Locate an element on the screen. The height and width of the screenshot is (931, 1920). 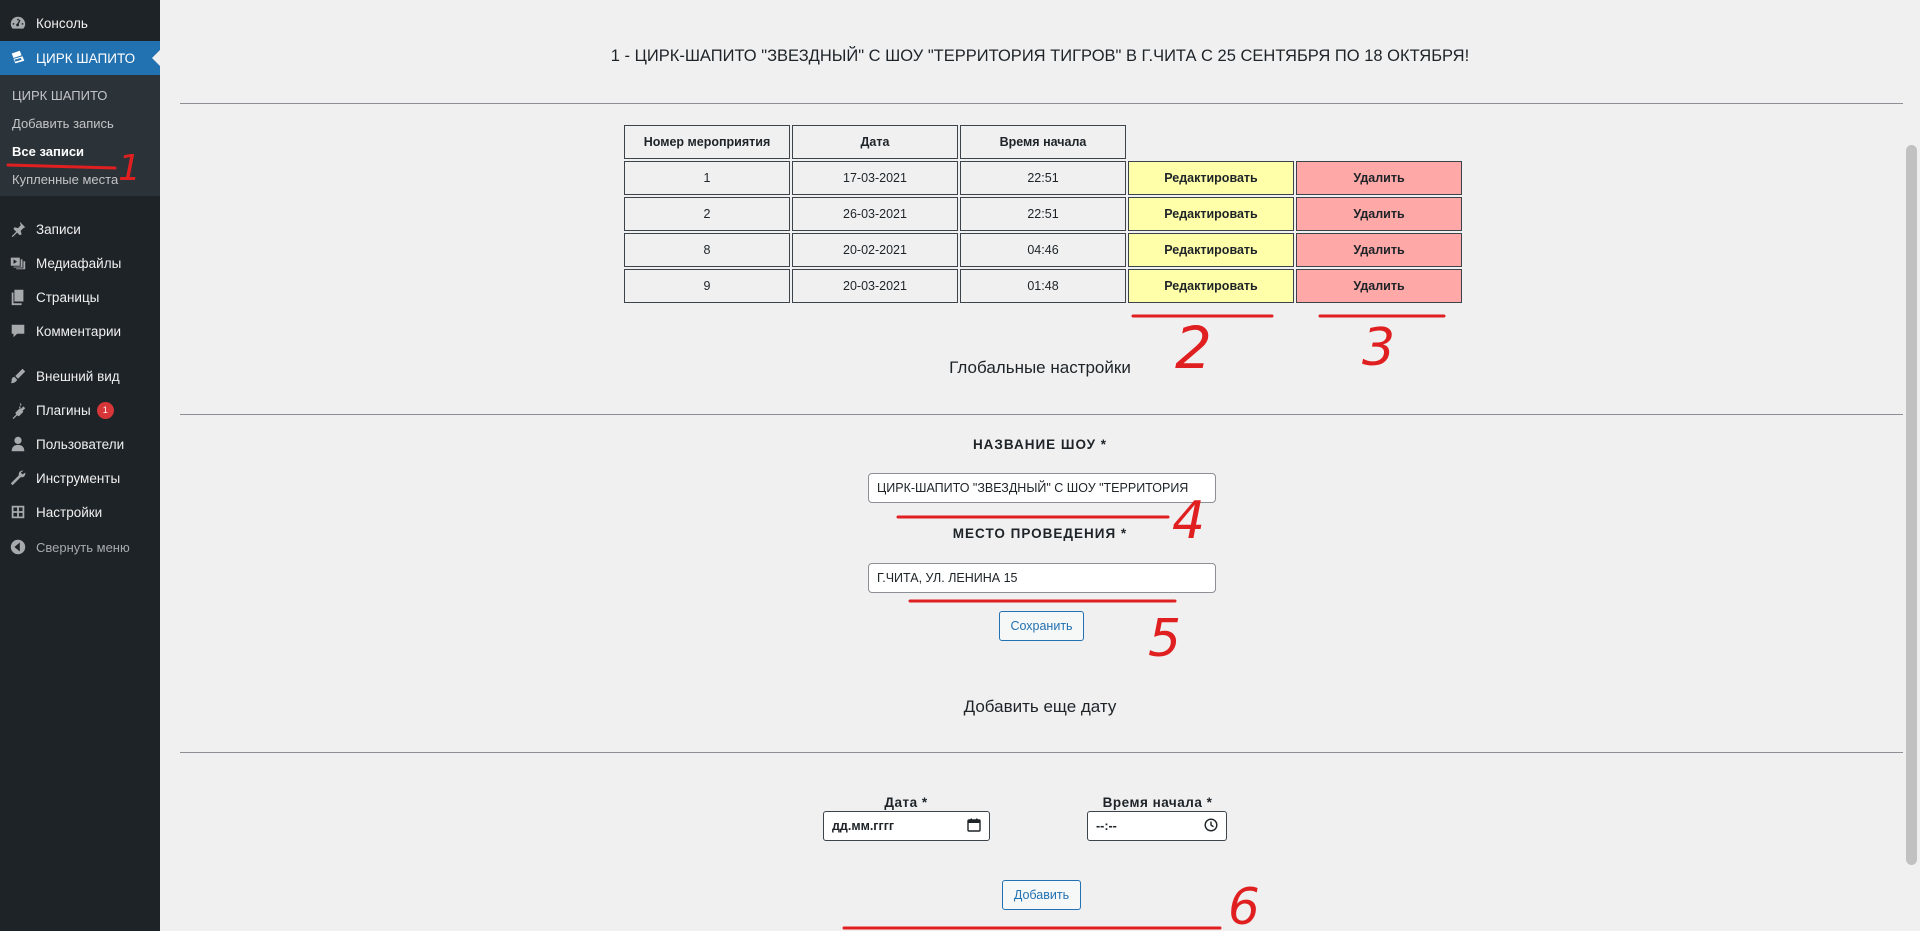
user-icon is located at coordinates (18, 444).